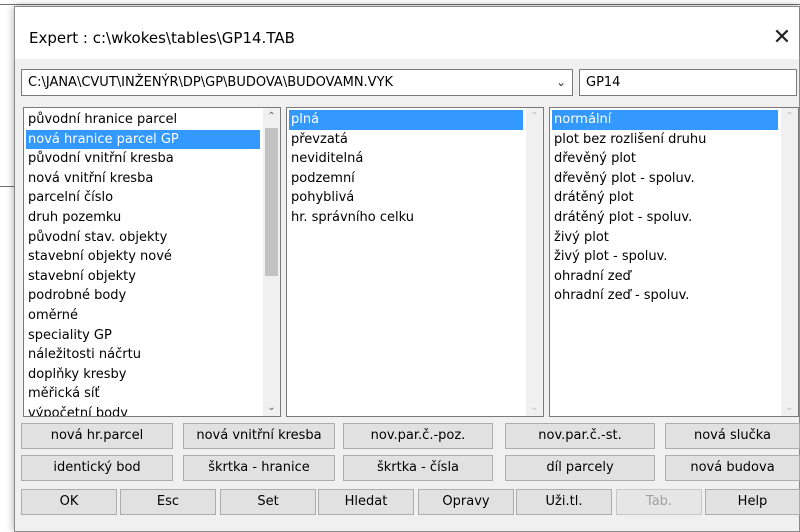  Describe the element at coordinates (659, 502) in the screenshot. I see `tab-button: Tab.` at that location.